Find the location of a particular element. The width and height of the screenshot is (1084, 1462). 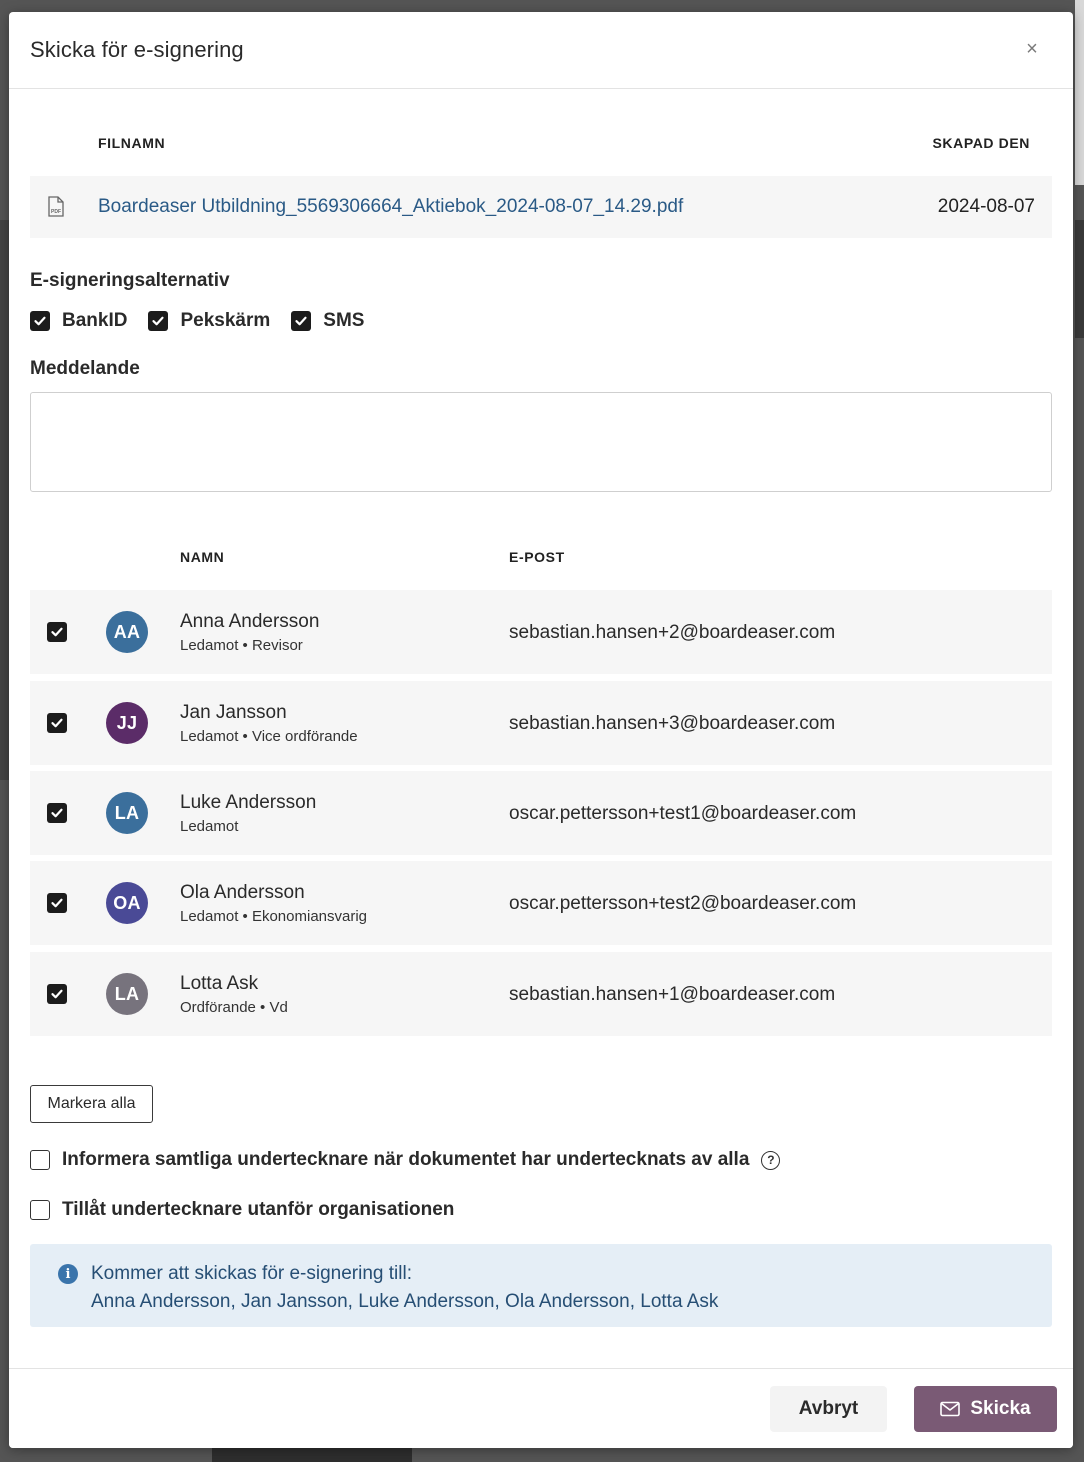

notify-all-checkbox is located at coordinates (40, 1160).